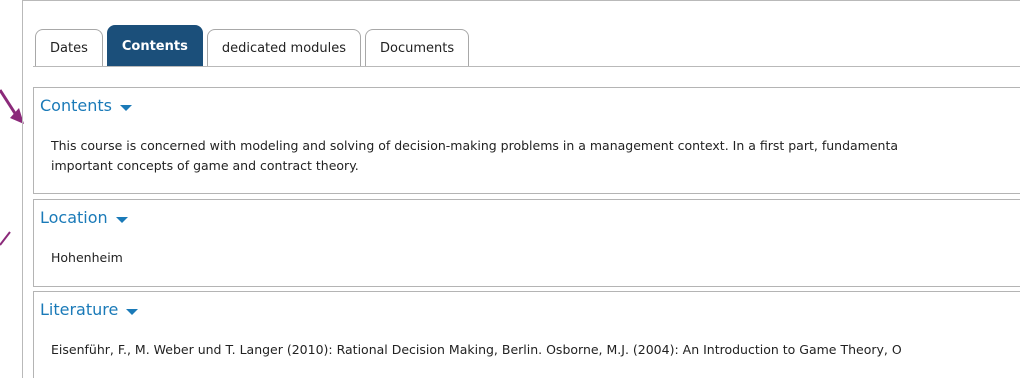  I want to click on tab-divider, so click(526, 66).